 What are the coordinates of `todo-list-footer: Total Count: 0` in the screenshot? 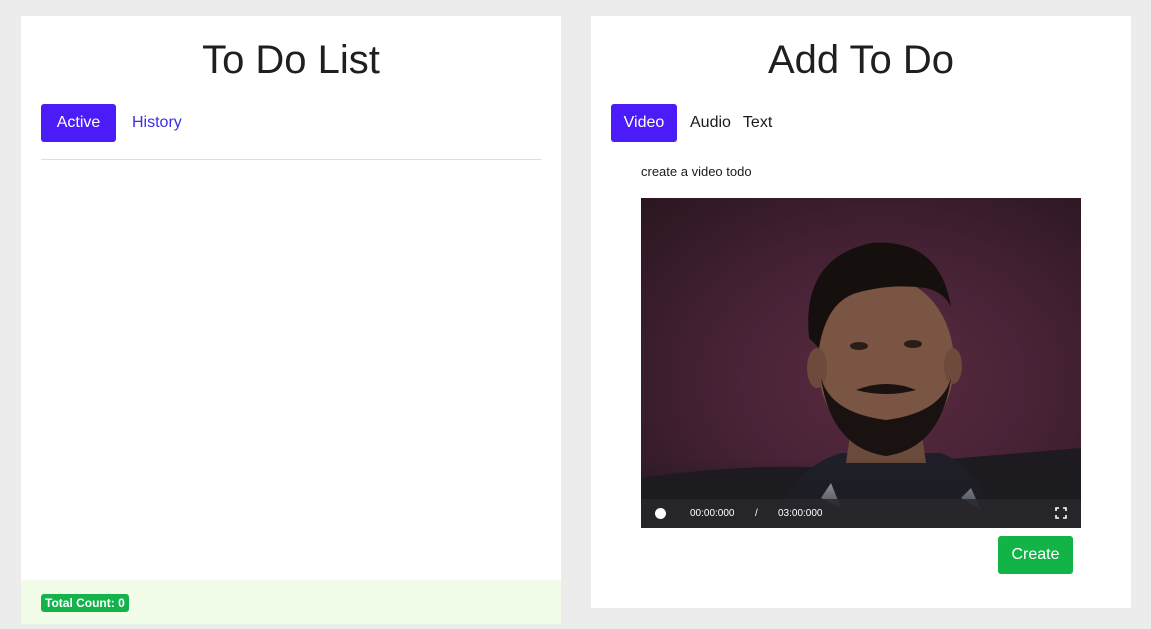 It's located at (291, 602).